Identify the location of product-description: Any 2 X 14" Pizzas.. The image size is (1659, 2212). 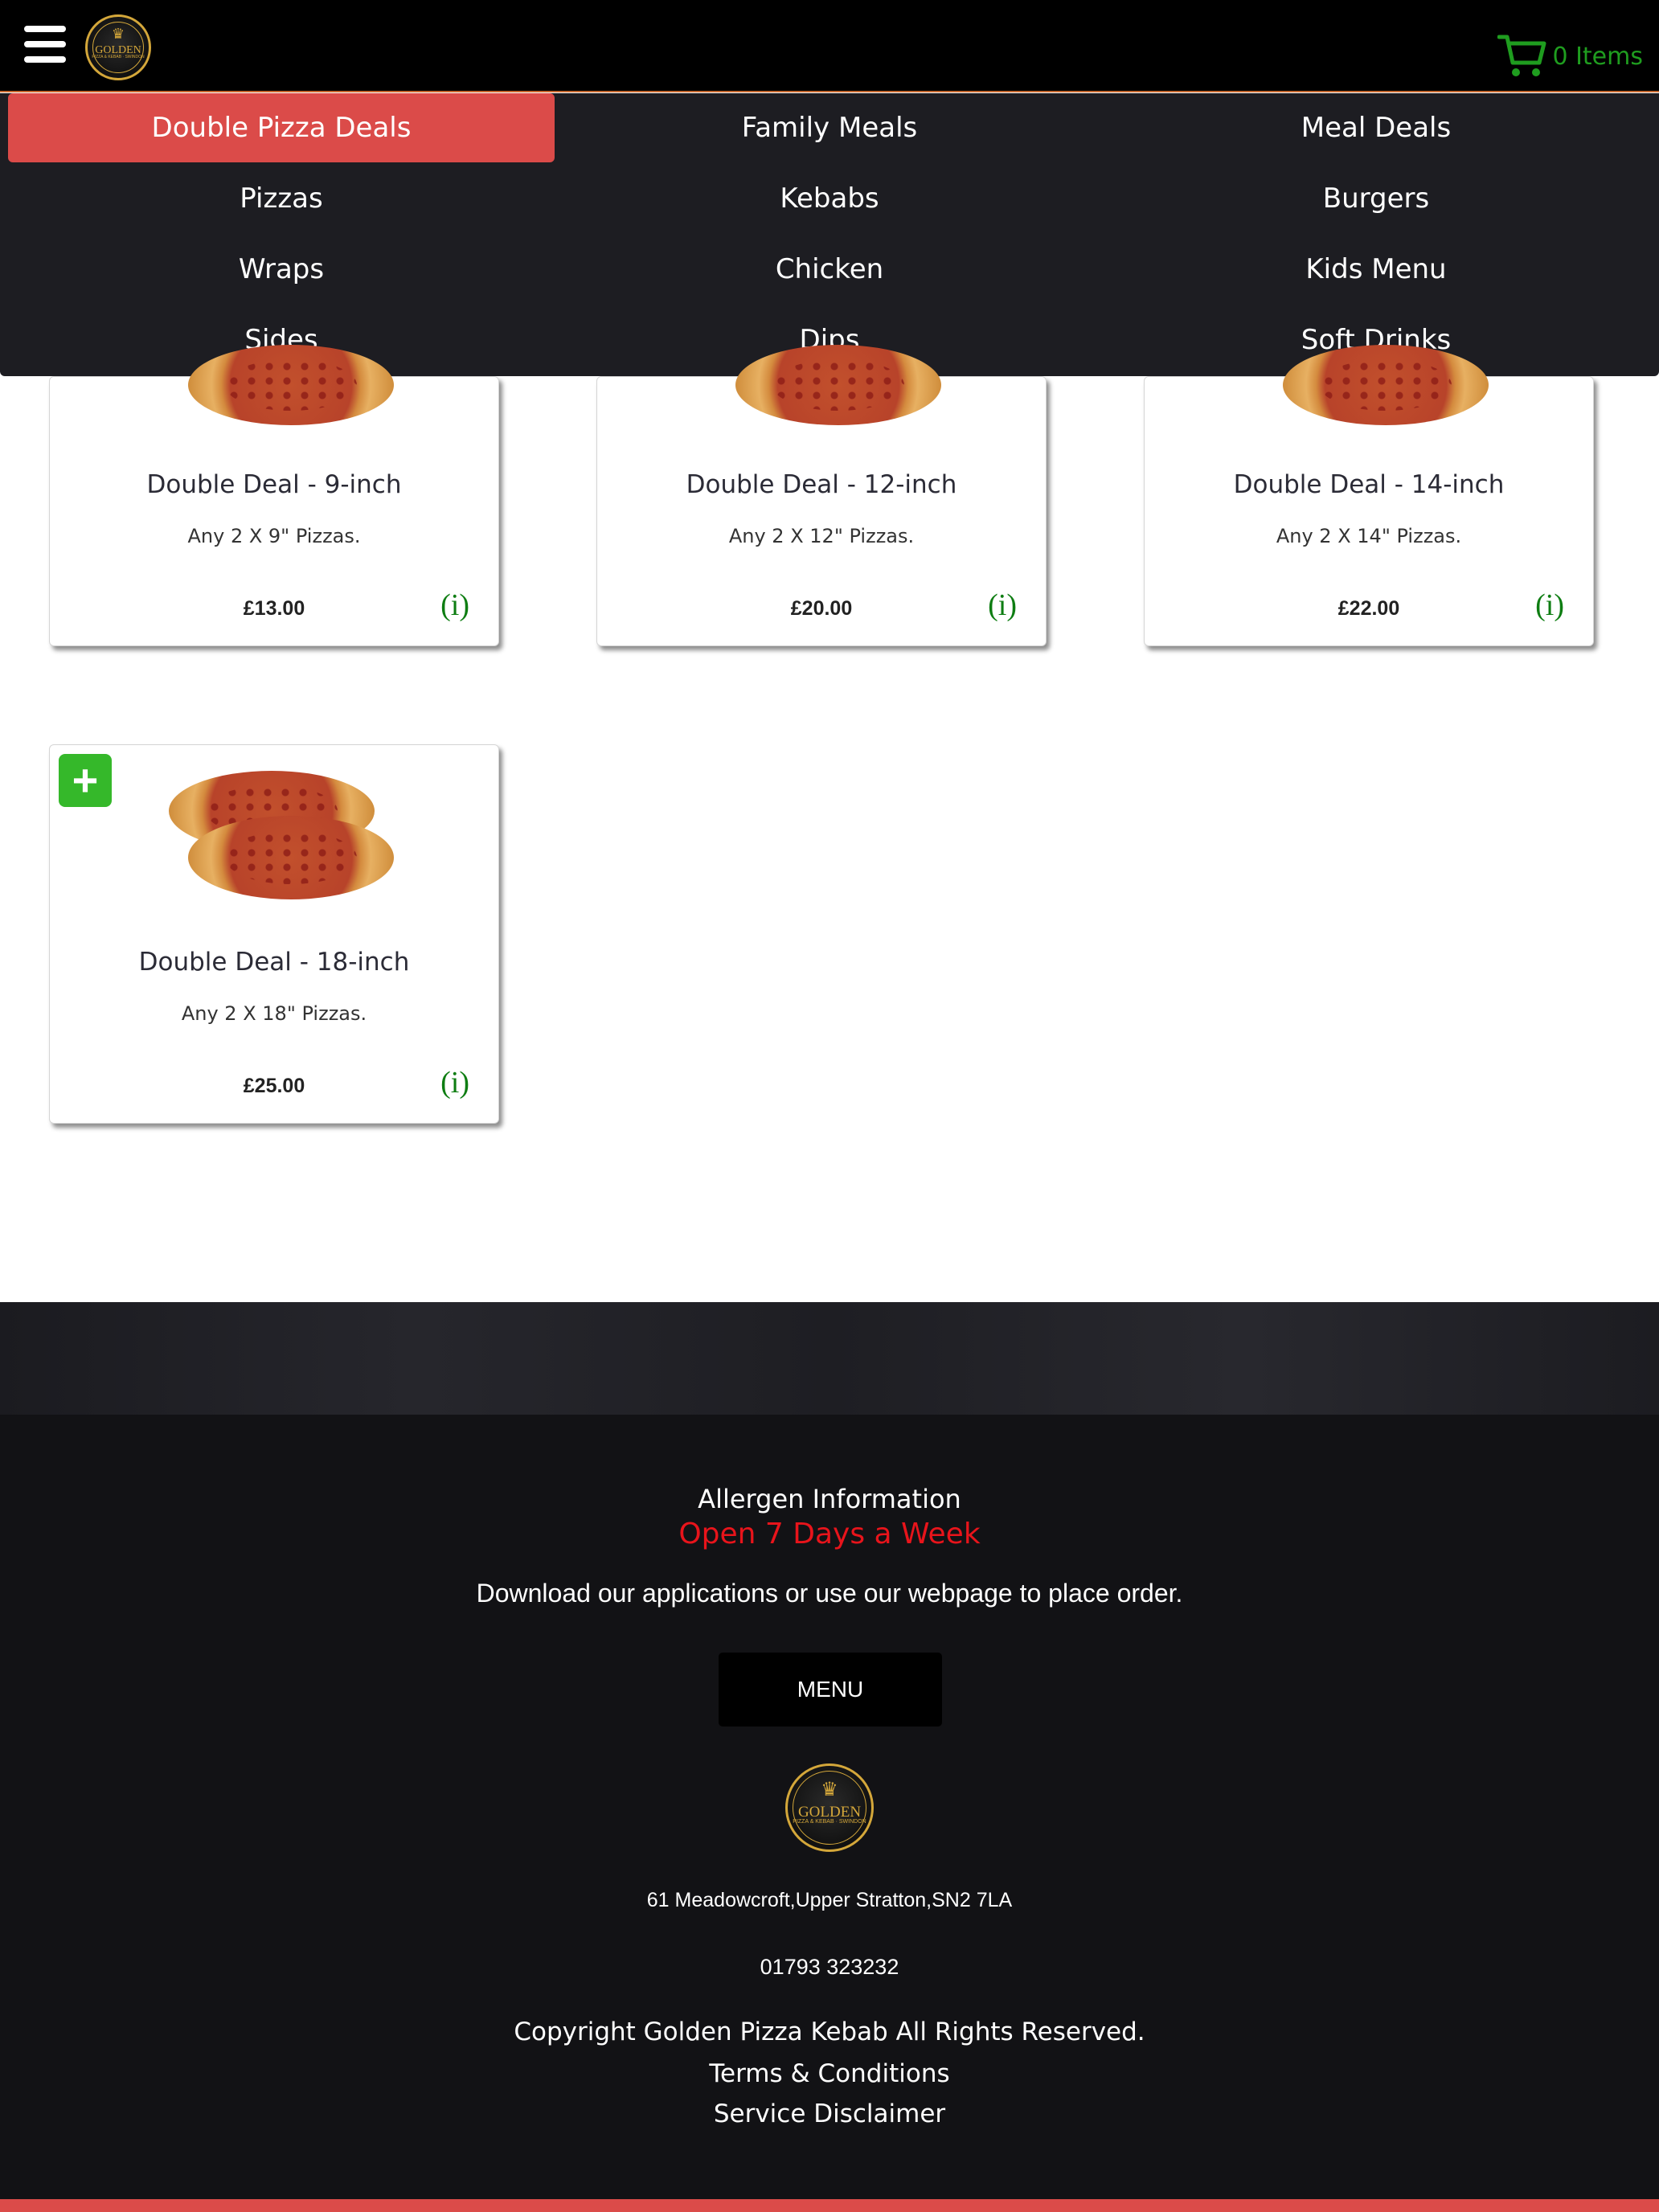
(1369, 536).